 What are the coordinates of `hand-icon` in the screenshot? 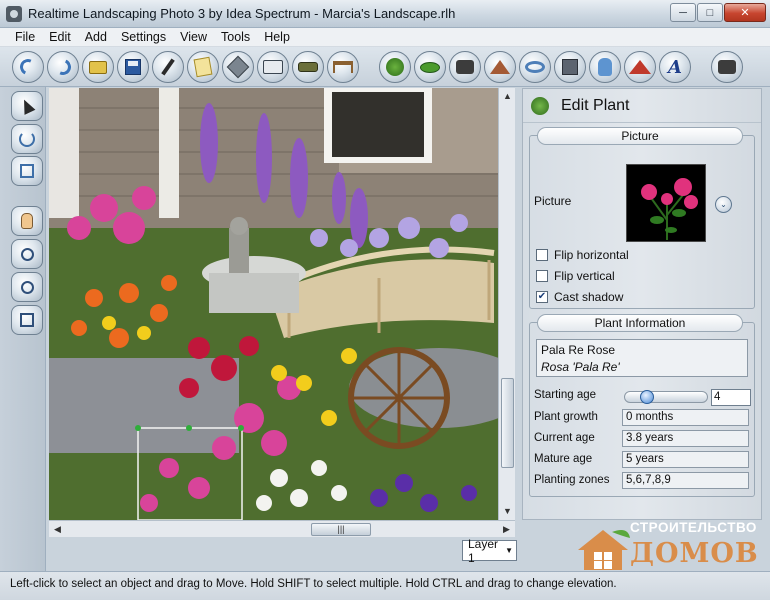 It's located at (27, 221).